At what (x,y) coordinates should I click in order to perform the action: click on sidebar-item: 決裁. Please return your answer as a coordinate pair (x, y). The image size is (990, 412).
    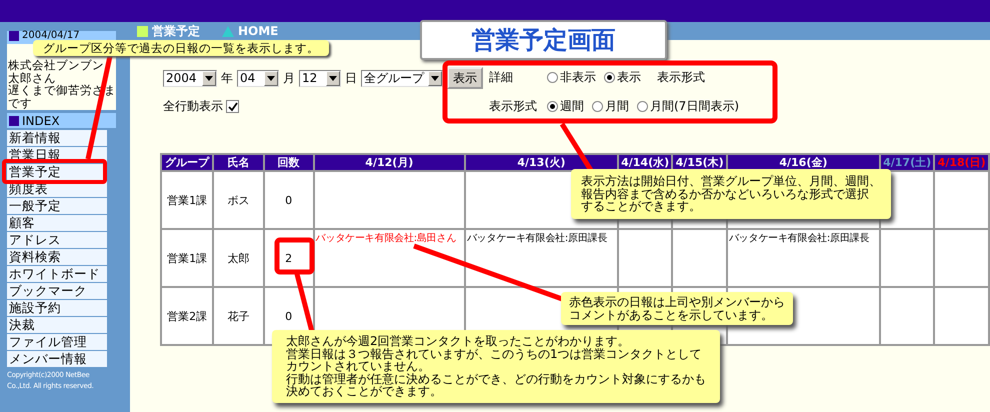
    Looking at the image, I should click on (57, 325).